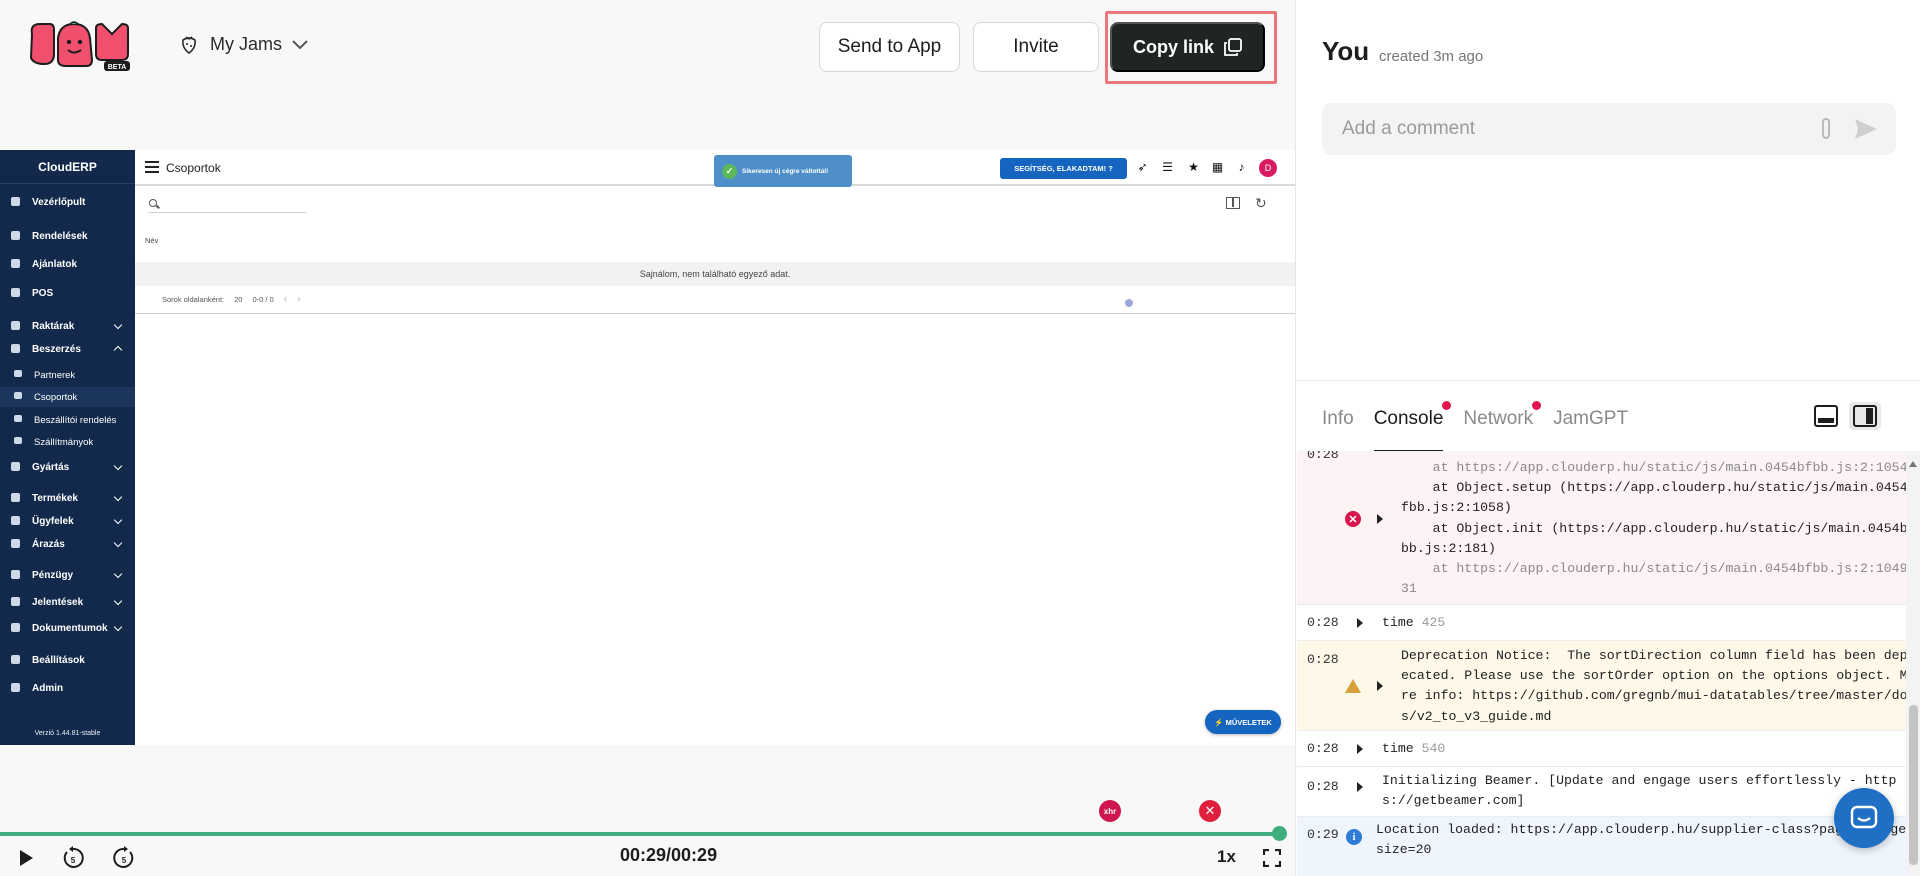 Image resolution: width=1920 pixels, height=876 pixels. I want to click on pagination: Sorok oldalanként: 20 0-0 / 0 ‹ ›, so click(231, 299).